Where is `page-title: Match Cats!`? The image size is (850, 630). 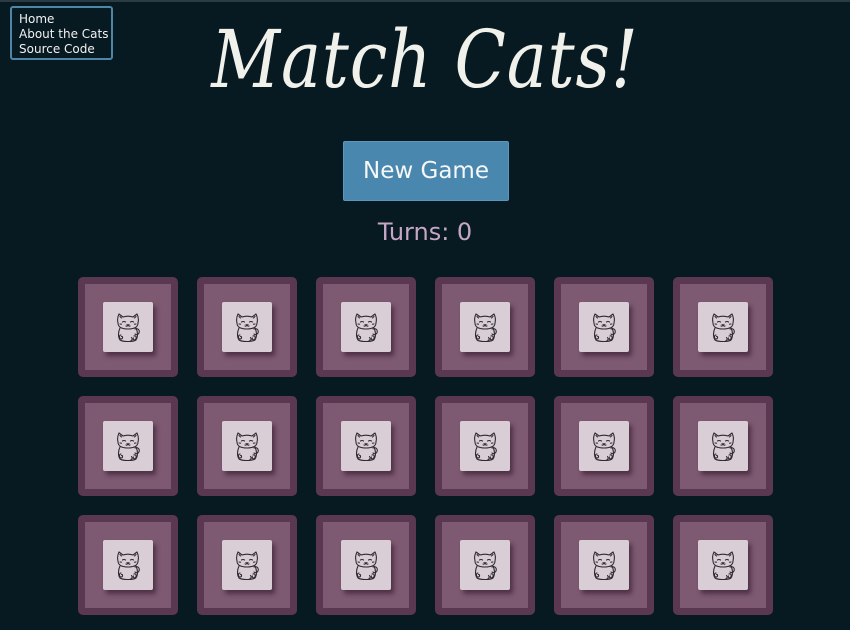
page-title: Match Cats! is located at coordinates (425, 59).